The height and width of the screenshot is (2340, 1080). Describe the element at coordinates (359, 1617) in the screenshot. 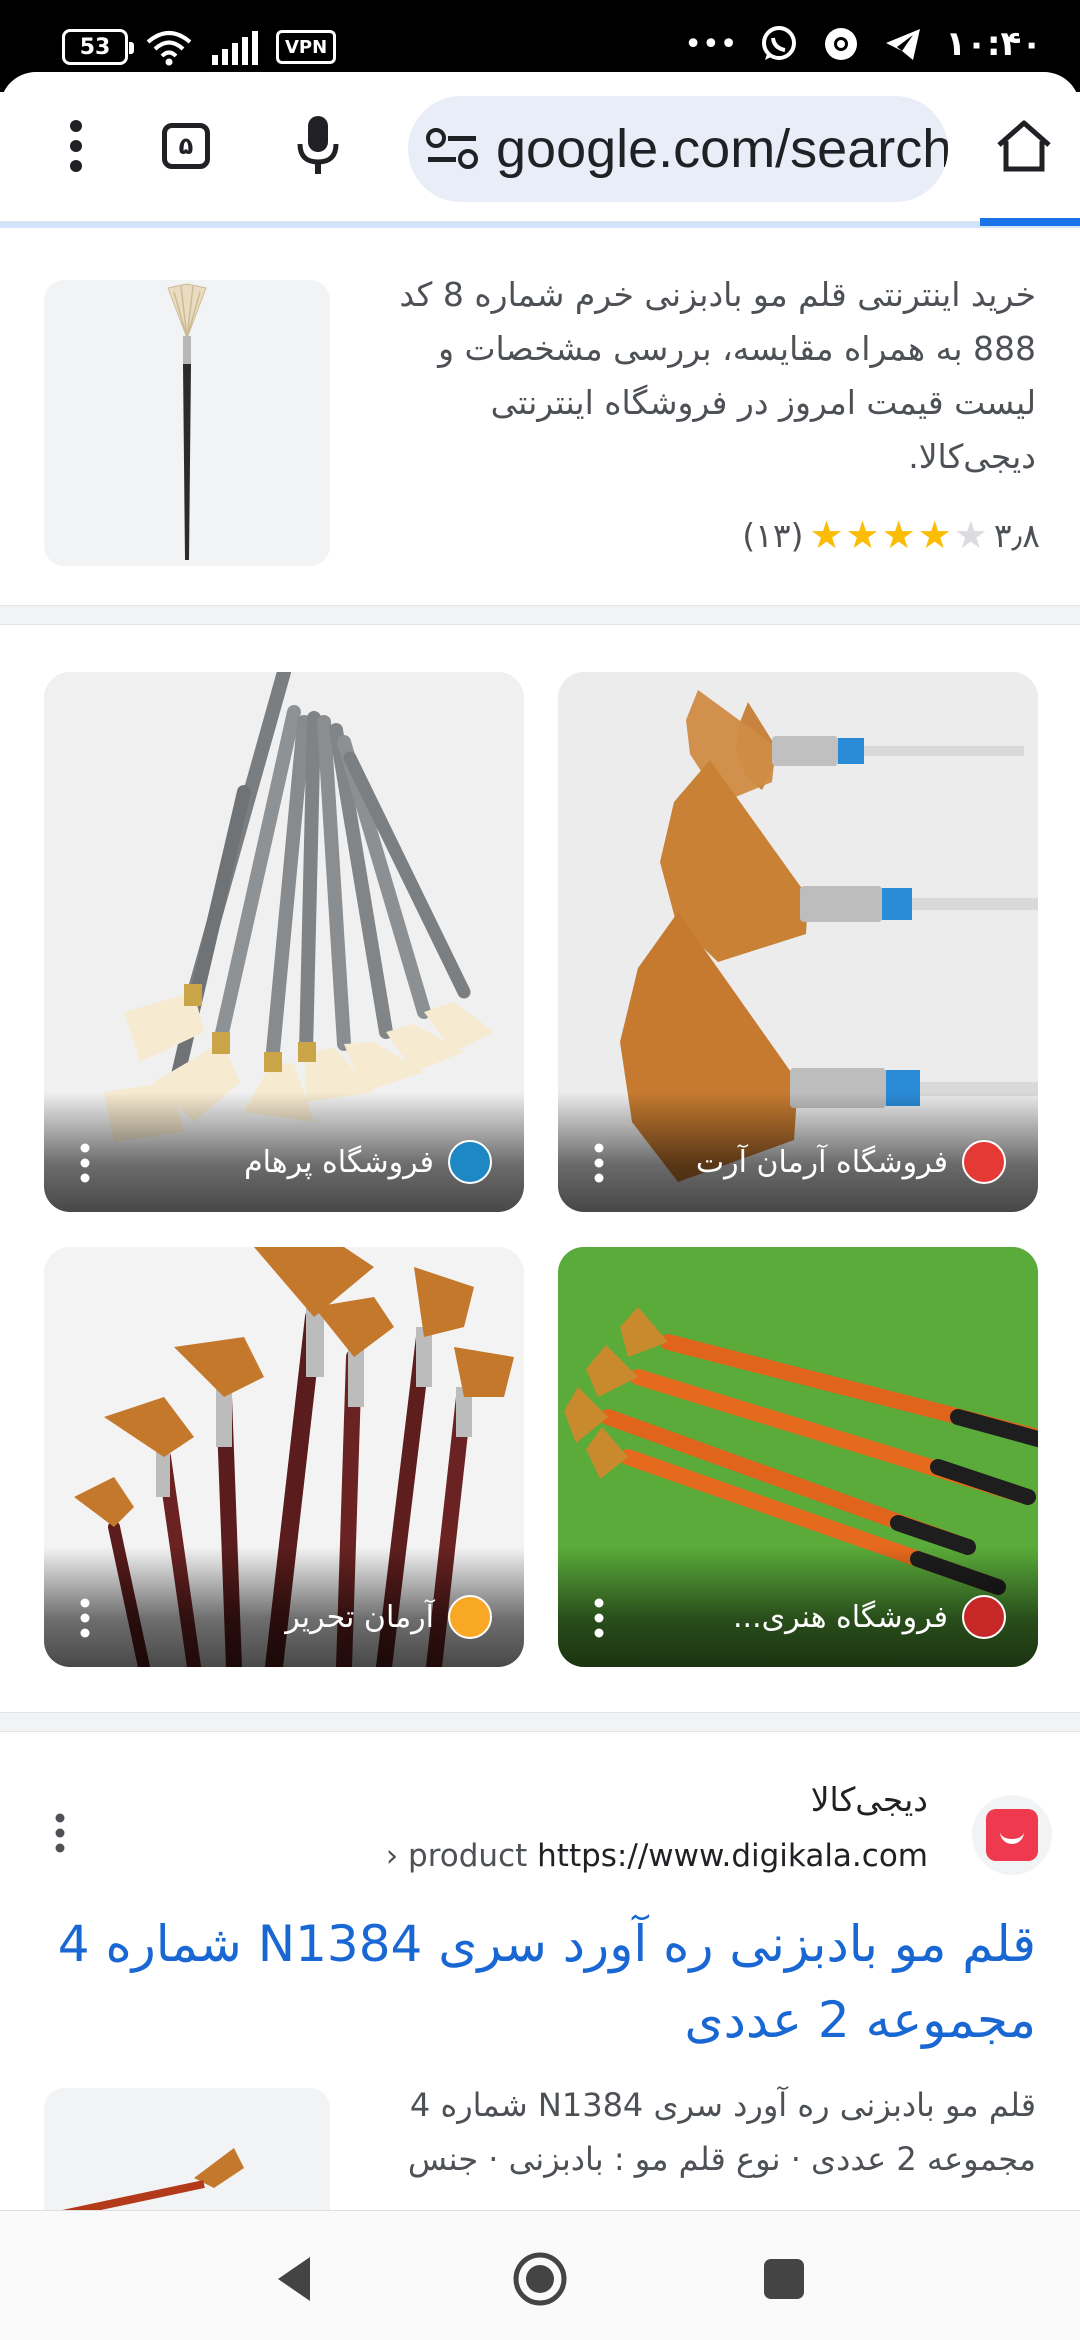

I see `source-name: آرمان تحریر` at that location.